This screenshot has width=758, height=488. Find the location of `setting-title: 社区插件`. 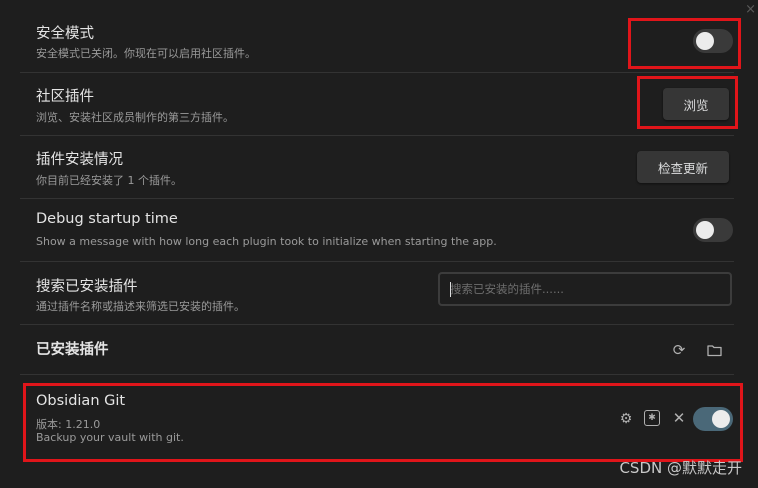

setting-title: 社区插件 is located at coordinates (65, 97).